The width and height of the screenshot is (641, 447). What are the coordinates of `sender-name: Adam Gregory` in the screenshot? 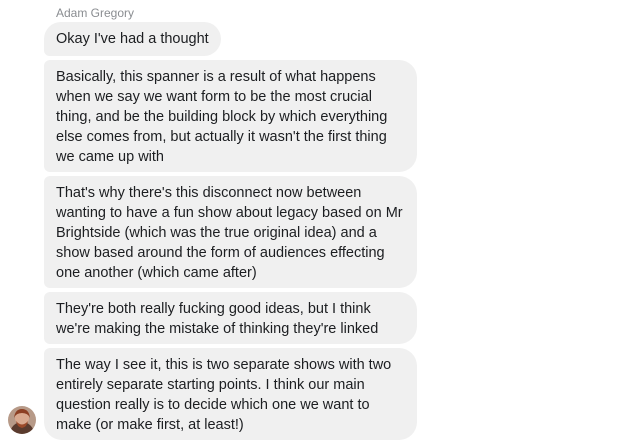 It's located at (95, 13).